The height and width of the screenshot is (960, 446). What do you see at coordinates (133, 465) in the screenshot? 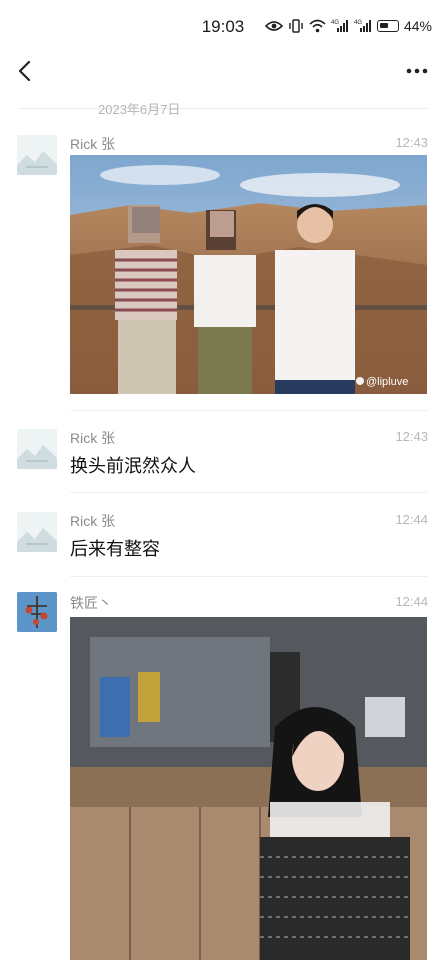
I see `message-text: 换头前泯然众人` at bounding box center [133, 465].